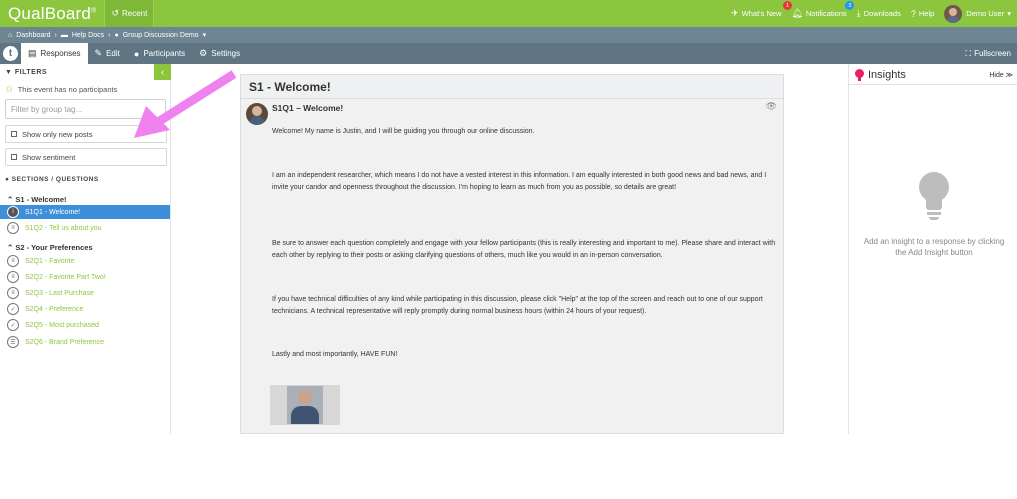  Describe the element at coordinates (219, 53) in the screenshot. I see `tab-settings: ⚙ Settings` at that location.